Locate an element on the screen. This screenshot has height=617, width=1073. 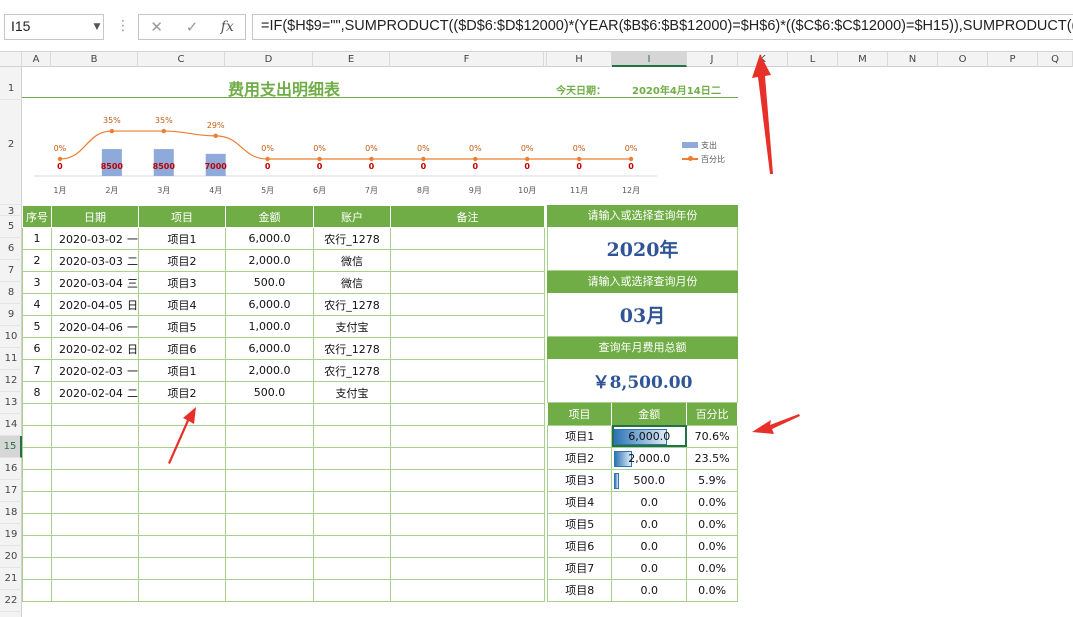
table-cell: 项目1 is located at coordinates (182, 238).